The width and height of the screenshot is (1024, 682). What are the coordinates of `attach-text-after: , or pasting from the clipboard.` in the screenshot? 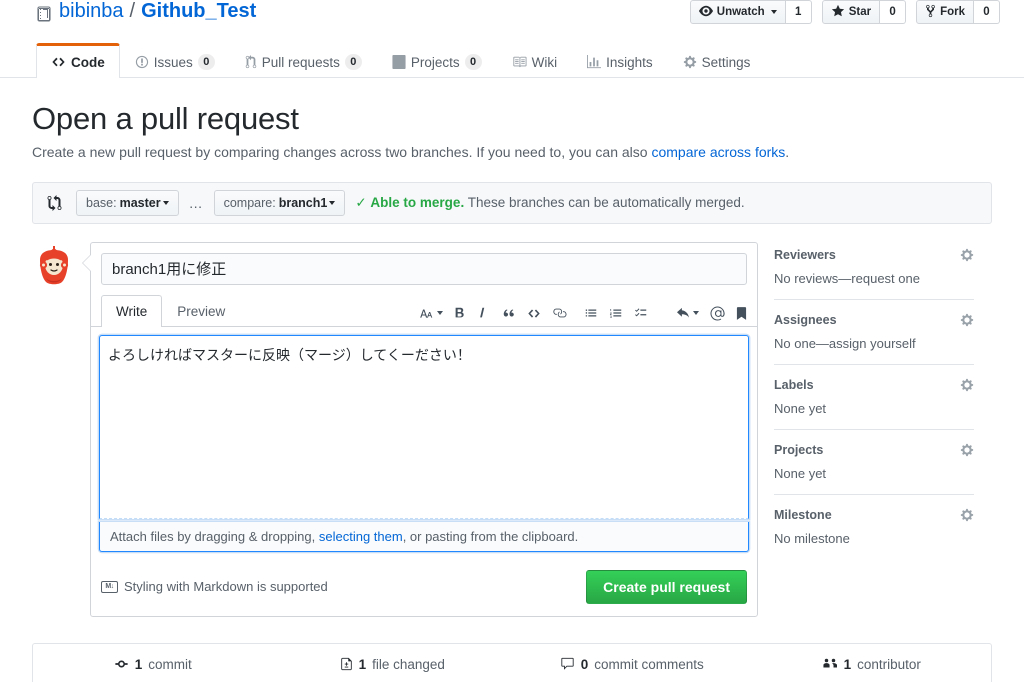 It's located at (490, 536).